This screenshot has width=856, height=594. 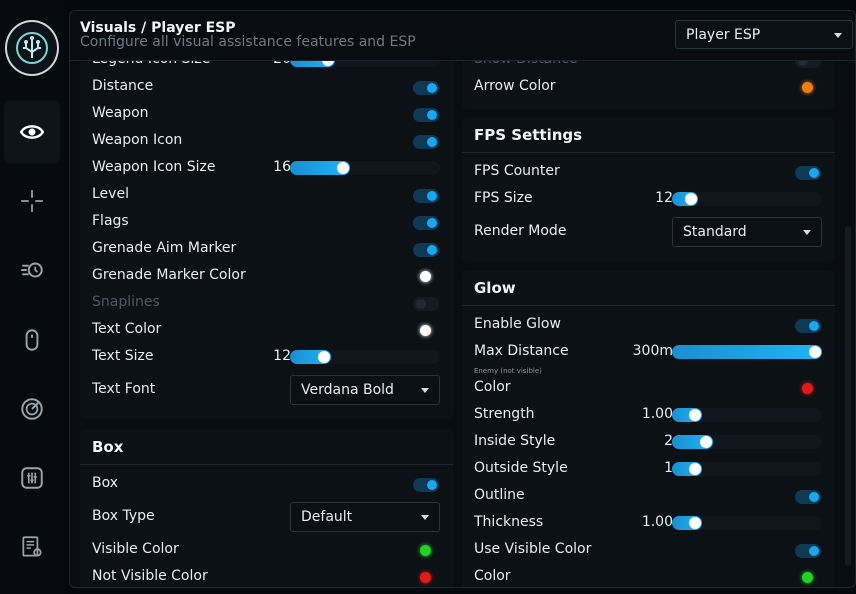 I want to click on render-mode-select: Standard, so click(x=747, y=232).